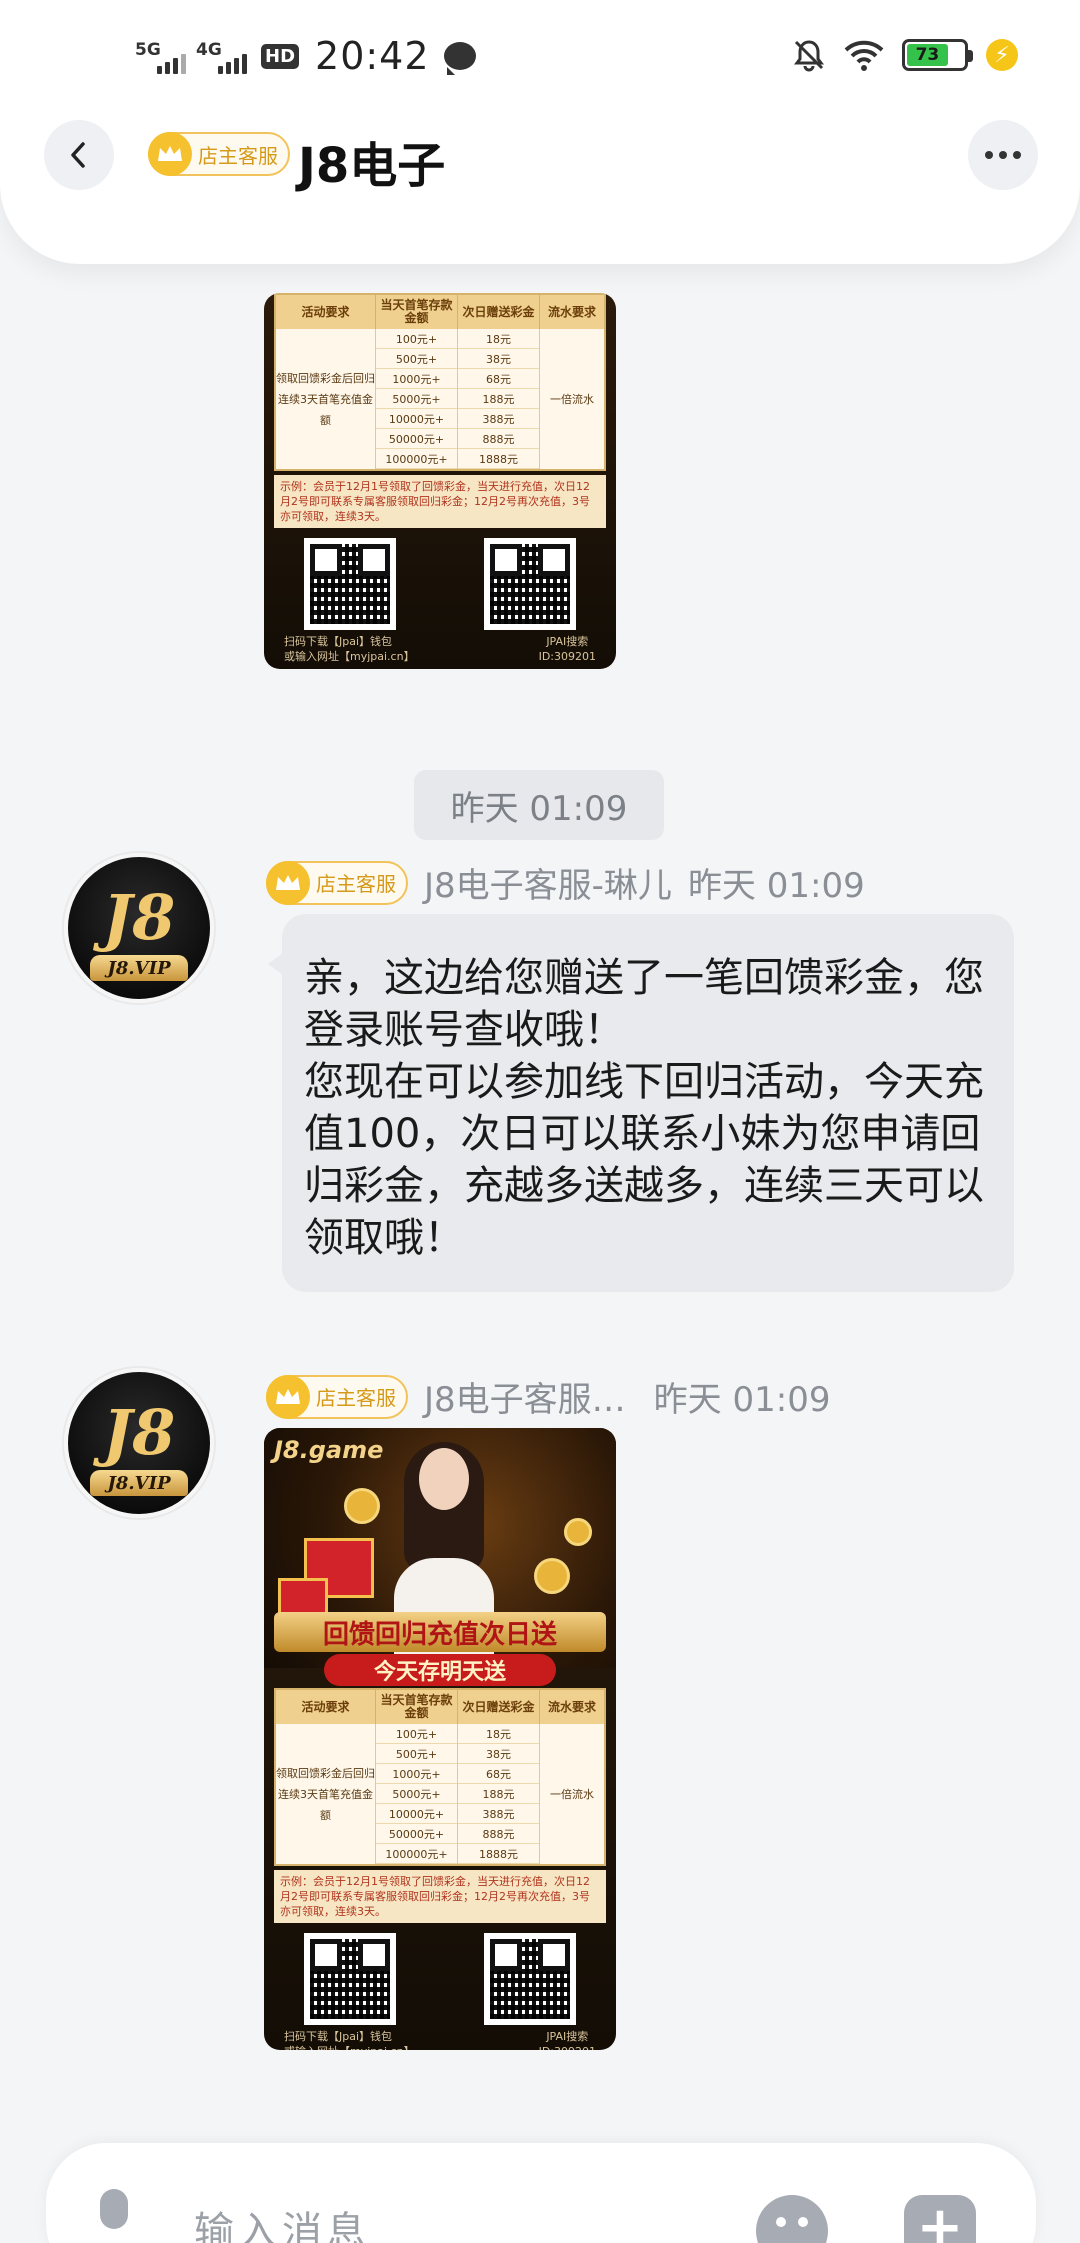 This screenshot has height=2243, width=1080. Describe the element at coordinates (372, 166) in the screenshot. I see `chat-title: J8电子` at that location.